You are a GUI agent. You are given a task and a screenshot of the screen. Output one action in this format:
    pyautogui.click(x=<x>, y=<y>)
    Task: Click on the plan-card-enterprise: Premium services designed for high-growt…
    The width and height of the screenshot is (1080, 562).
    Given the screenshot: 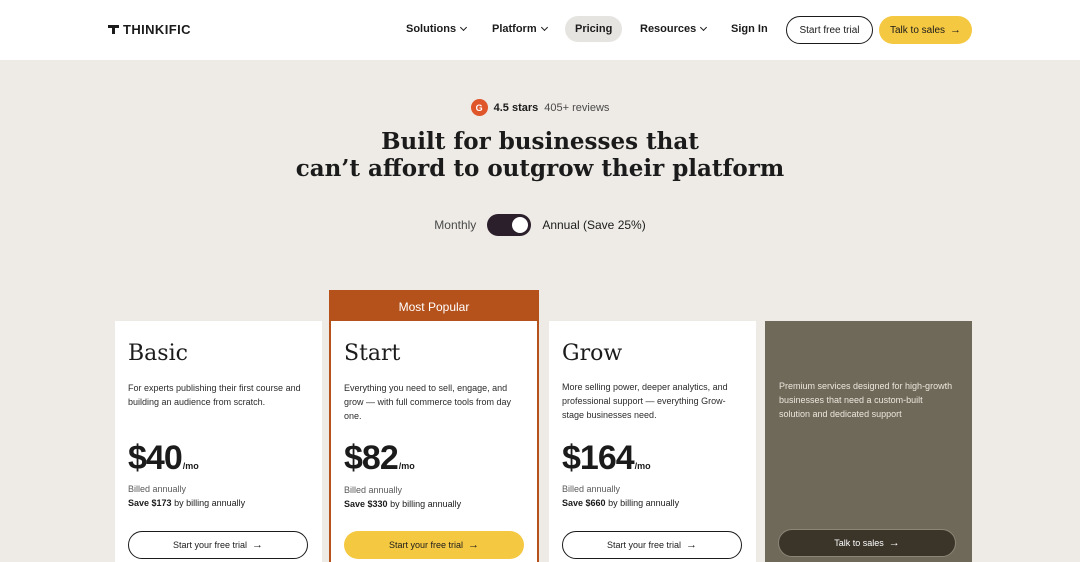 What is the action you would take?
    pyautogui.click(x=868, y=441)
    